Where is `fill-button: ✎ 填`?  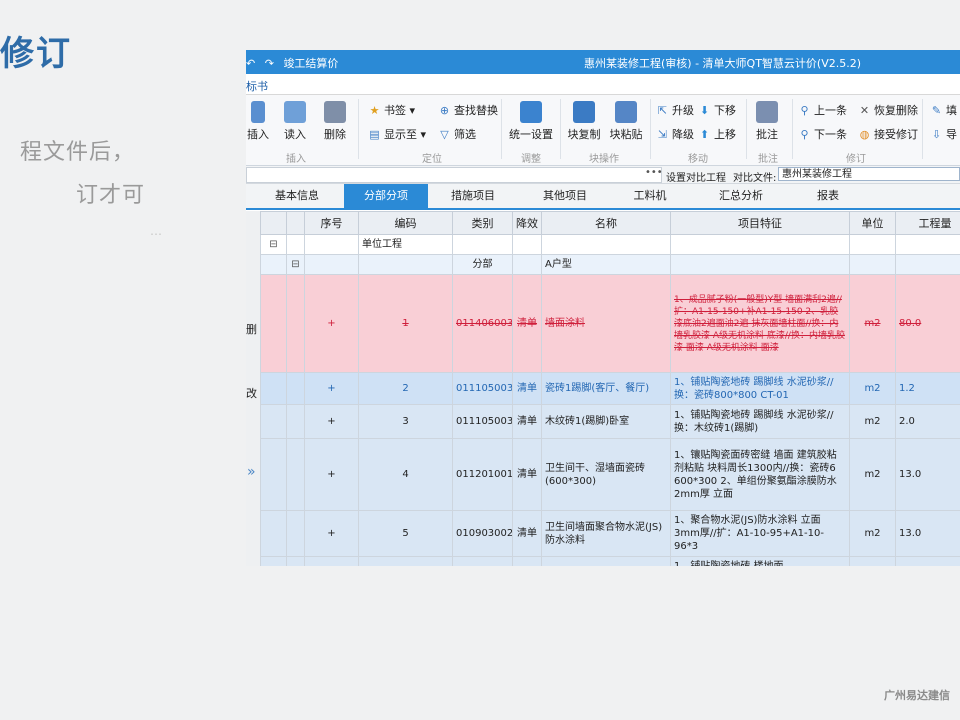
fill-button: ✎ 填 is located at coordinates (943, 110).